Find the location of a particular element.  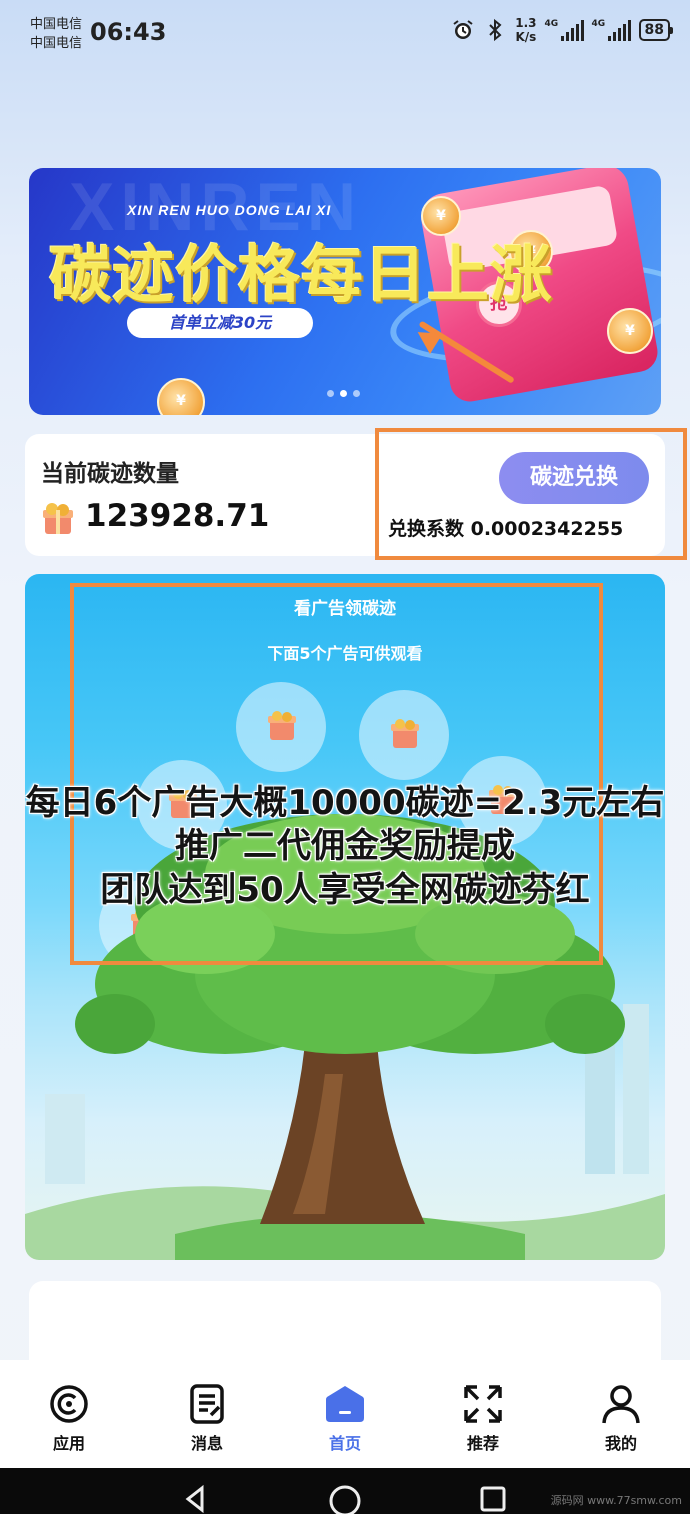

highlight-box-exchange is located at coordinates (531, 494).